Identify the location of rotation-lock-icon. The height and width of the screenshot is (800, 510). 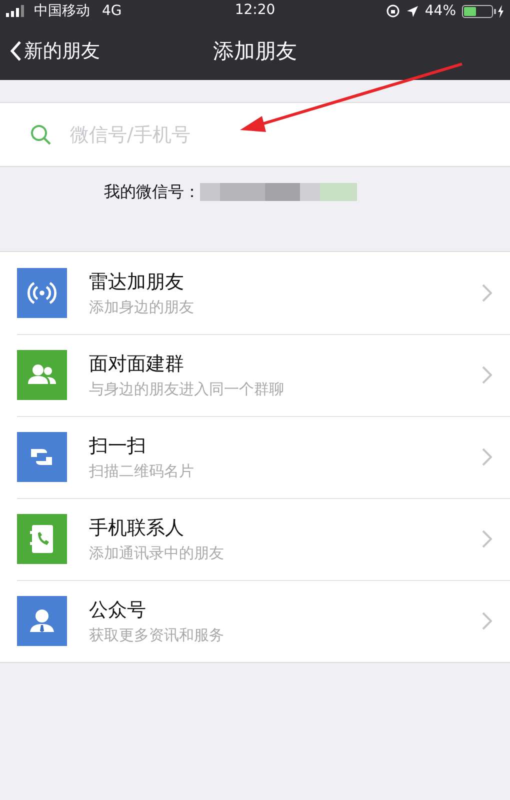
(393, 11).